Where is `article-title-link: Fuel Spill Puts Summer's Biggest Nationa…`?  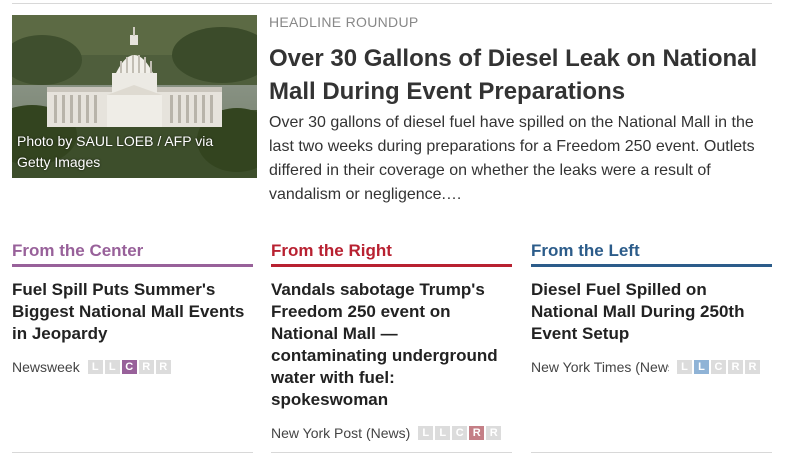 article-title-link: Fuel Spill Puts Summer's Biggest Nationa… is located at coordinates (131, 312).